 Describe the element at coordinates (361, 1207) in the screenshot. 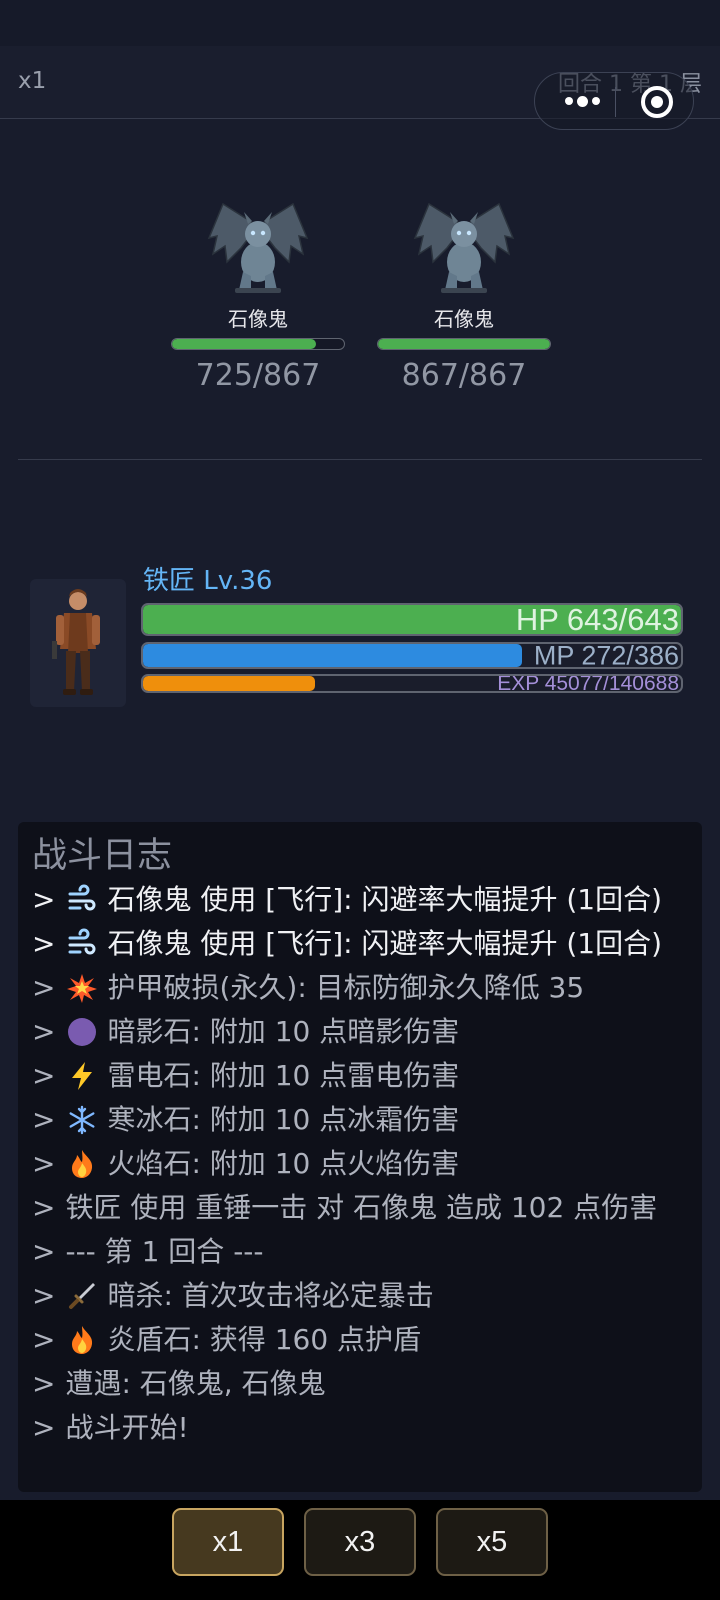

I see `log-text: 铁匠 使用 重锤一击 对 石像鬼 造成 102 点伤害` at that location.